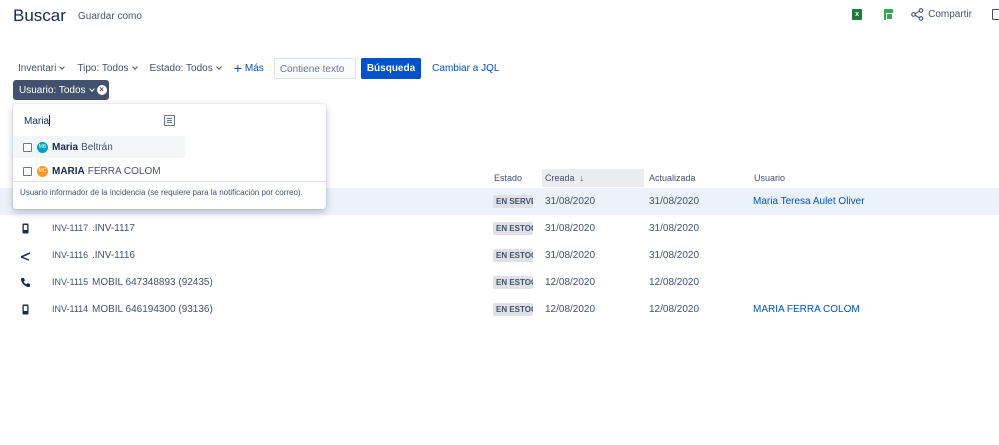 Image resolution: width=999 pixels, height=445 pixels. I want to click on share-label: Compartir, so click(950, 14).